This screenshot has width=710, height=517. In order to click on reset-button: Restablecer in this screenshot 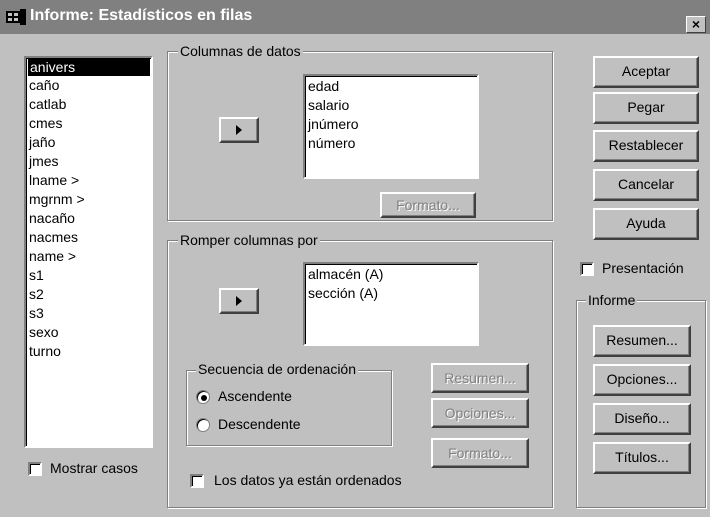, I will do `click(646, 146)`.